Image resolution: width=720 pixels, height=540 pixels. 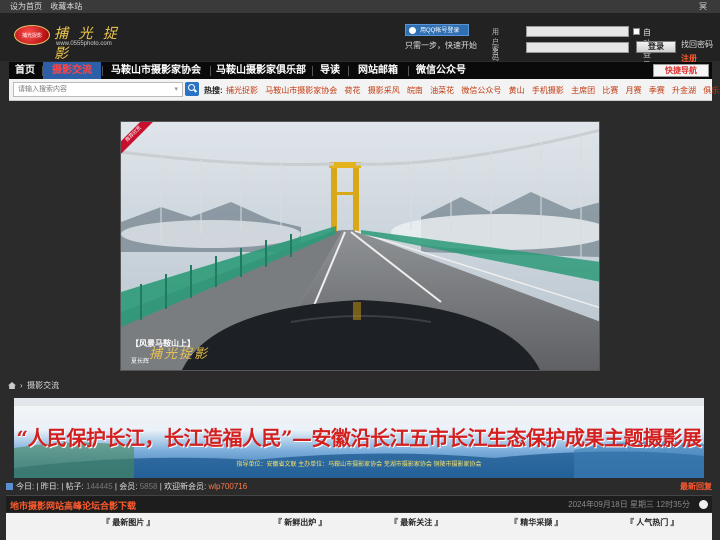 I want to click on hot-link: 主席团, so click(x=583, y=90).